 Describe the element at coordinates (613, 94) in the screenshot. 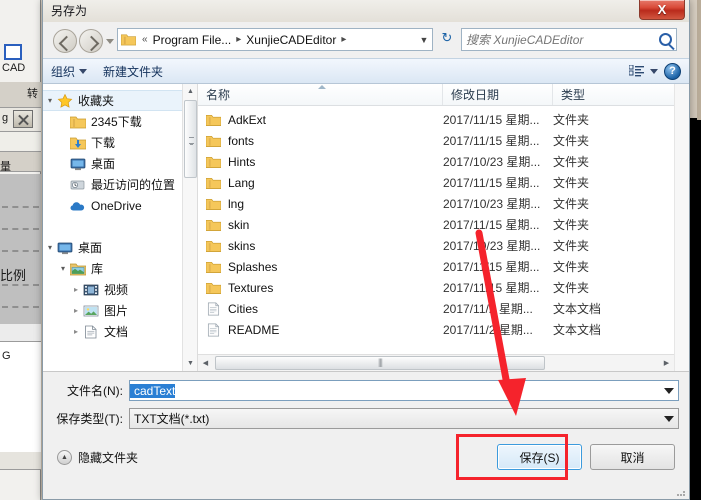

I see `column-header-type: 类型` at that location.